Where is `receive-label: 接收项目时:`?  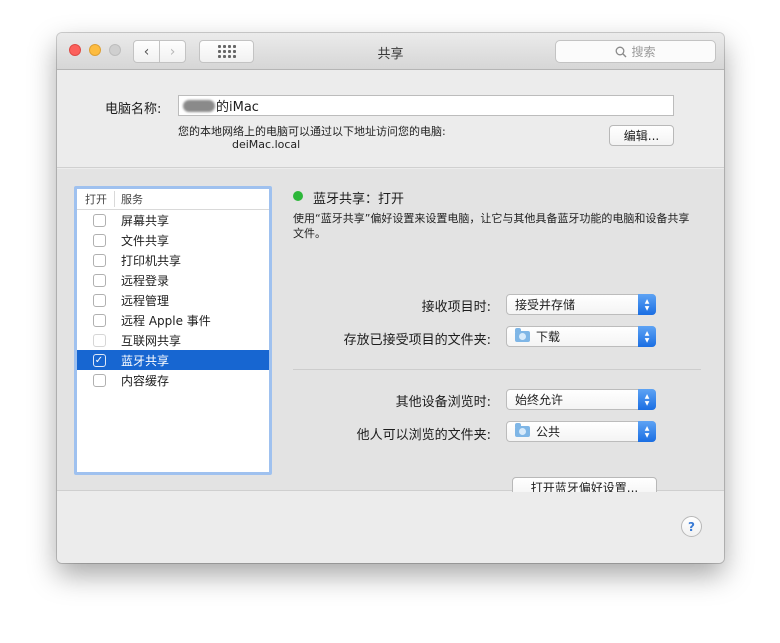 receive-label: 接收项目时: is located at coordinates (456, 307).